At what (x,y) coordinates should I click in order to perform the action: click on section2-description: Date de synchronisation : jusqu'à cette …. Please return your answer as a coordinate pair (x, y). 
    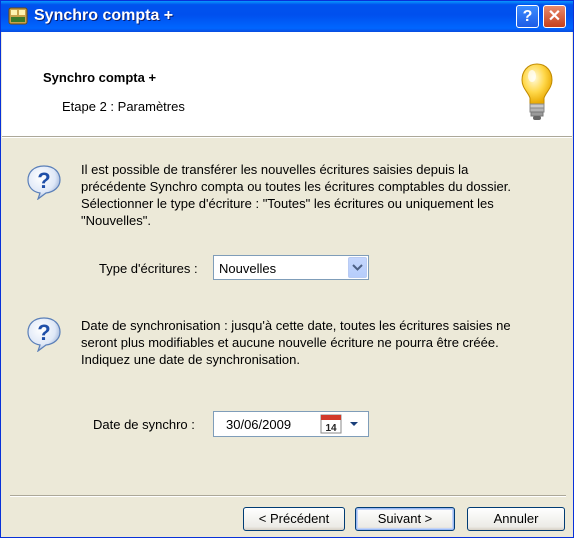
    Looking at the image, I should click on (325, 342).